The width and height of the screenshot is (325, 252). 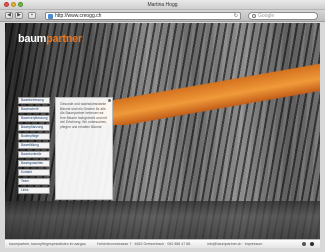 What do you see at coordinates (34, 109) in the screenshot?
I see `nav-item-baumschnitt: Baumschnitt` at bounding box center [34, 109].